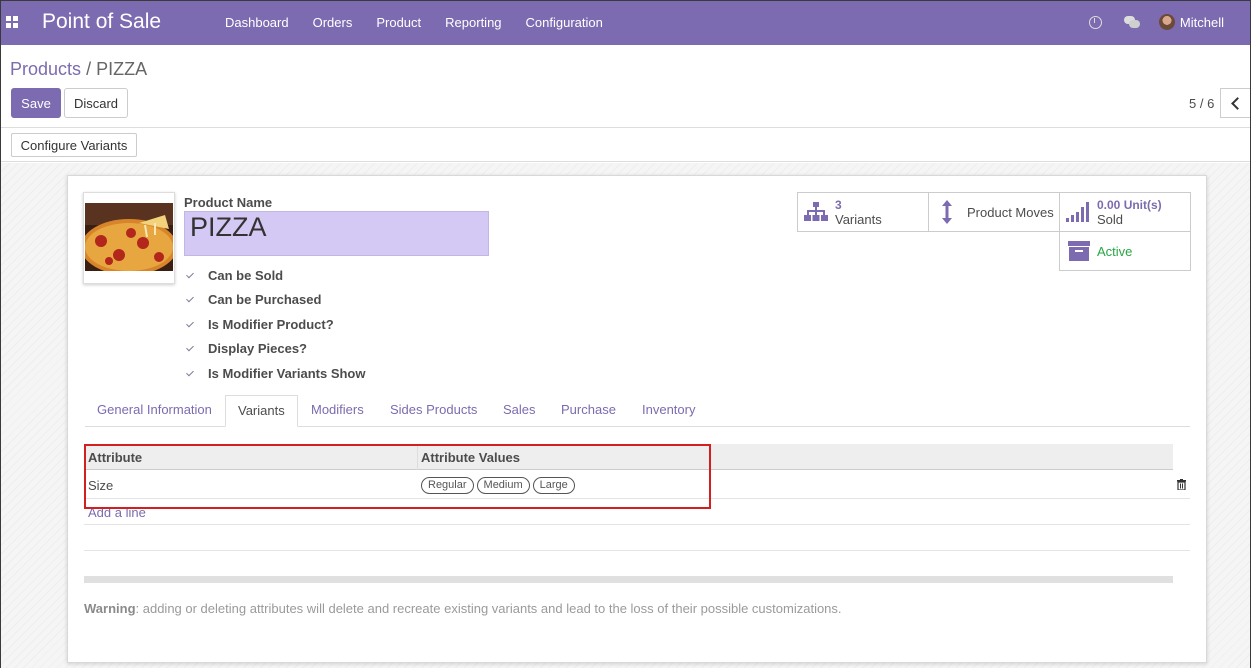  I want to click on pager-value: 5 / 6, so click(1201, 103).